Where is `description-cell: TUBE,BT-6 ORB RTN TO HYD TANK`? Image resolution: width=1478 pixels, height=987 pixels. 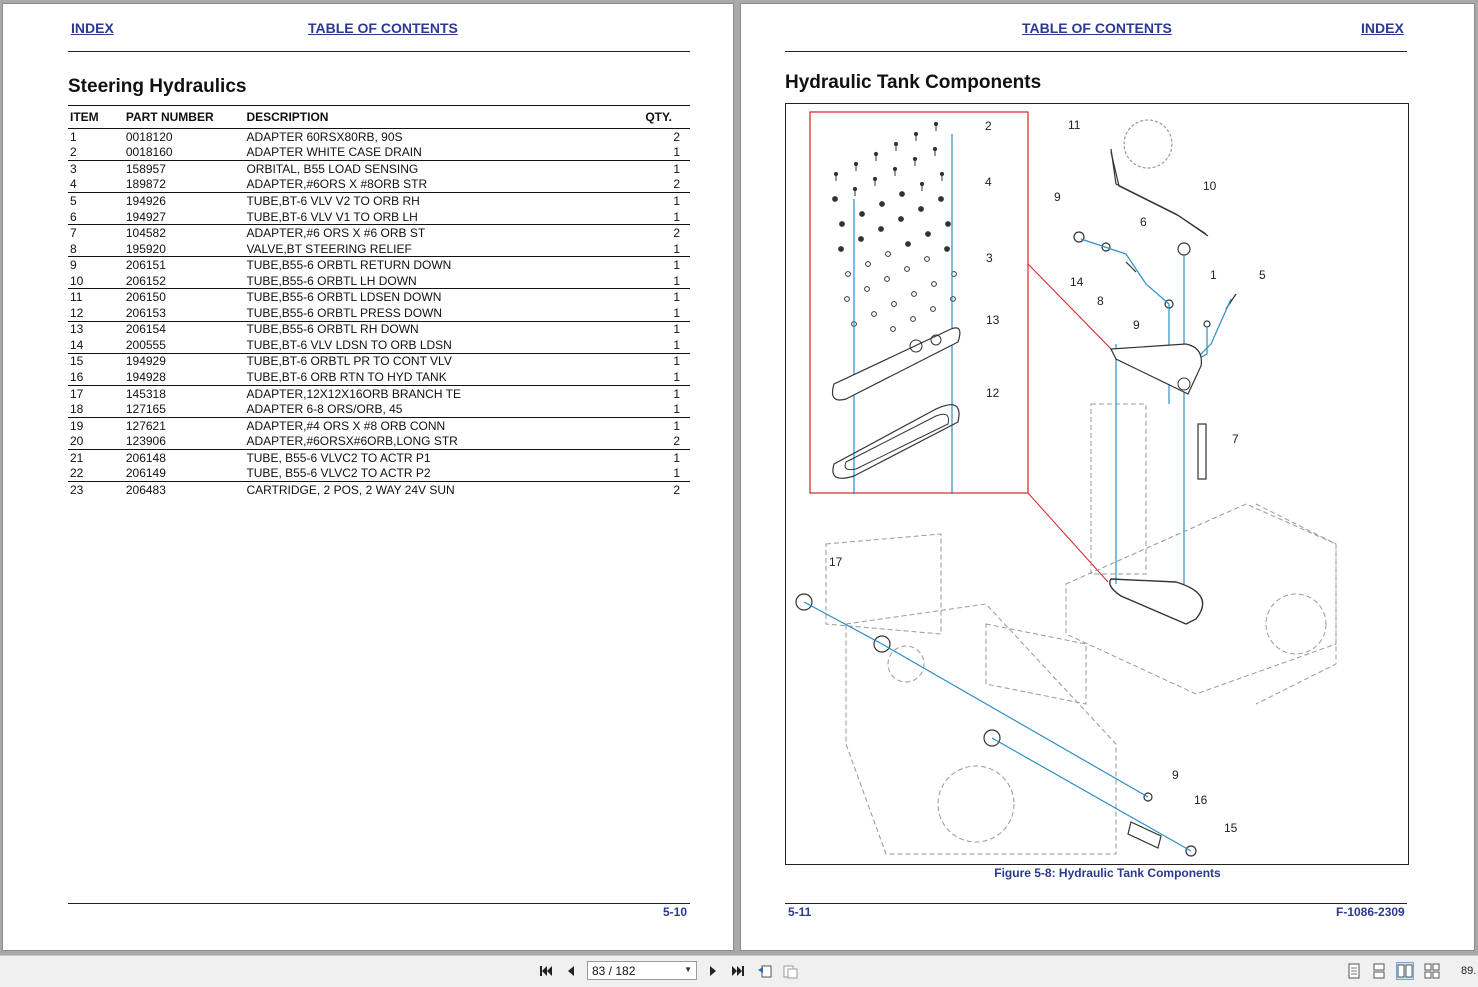
description-cell: TUBE,BT-6 ORB RTN TO HYD TANK is located at coordinates (346, 376).